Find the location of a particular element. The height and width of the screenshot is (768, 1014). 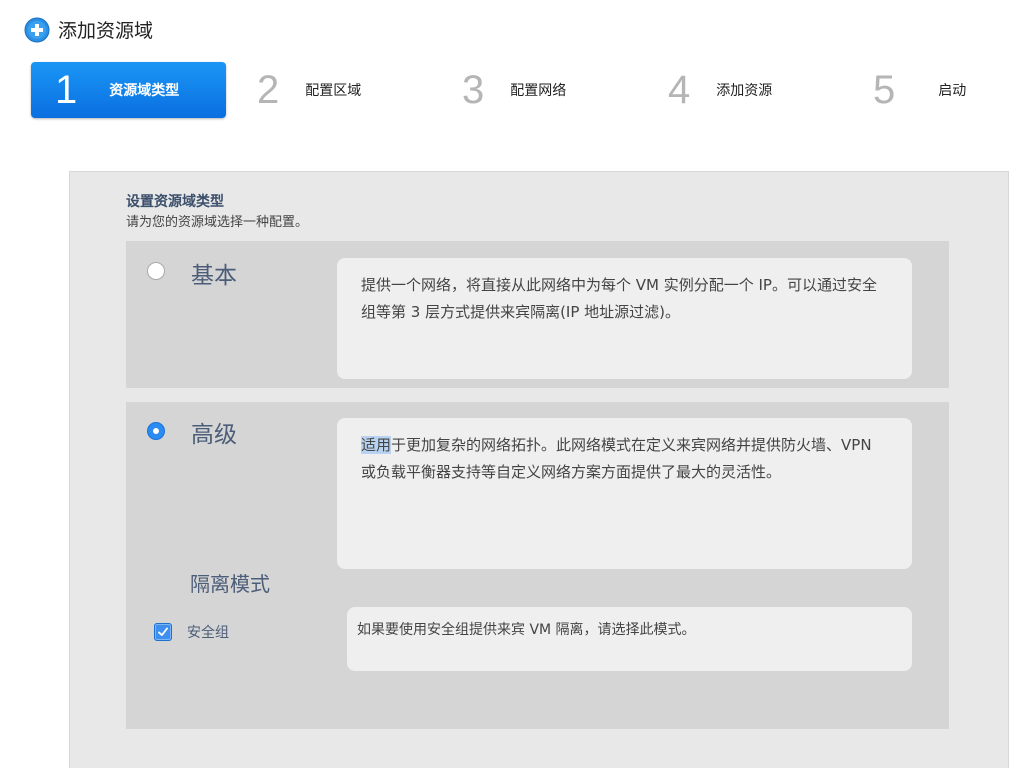

add-circle-icon is located at coordinates (37, 29).